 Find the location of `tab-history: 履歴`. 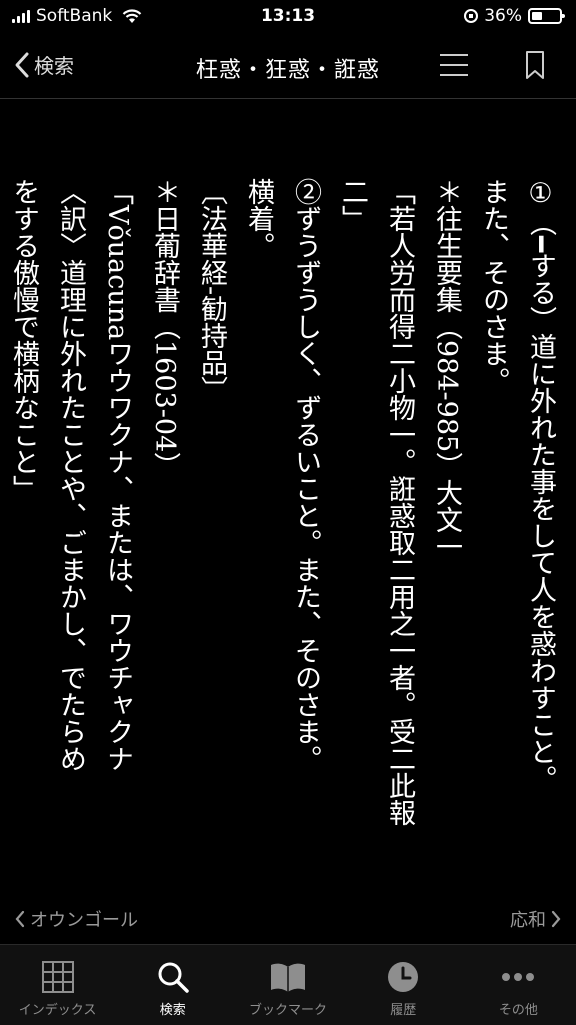

tab-history: 履歴 is located at coordinates (403, 985).